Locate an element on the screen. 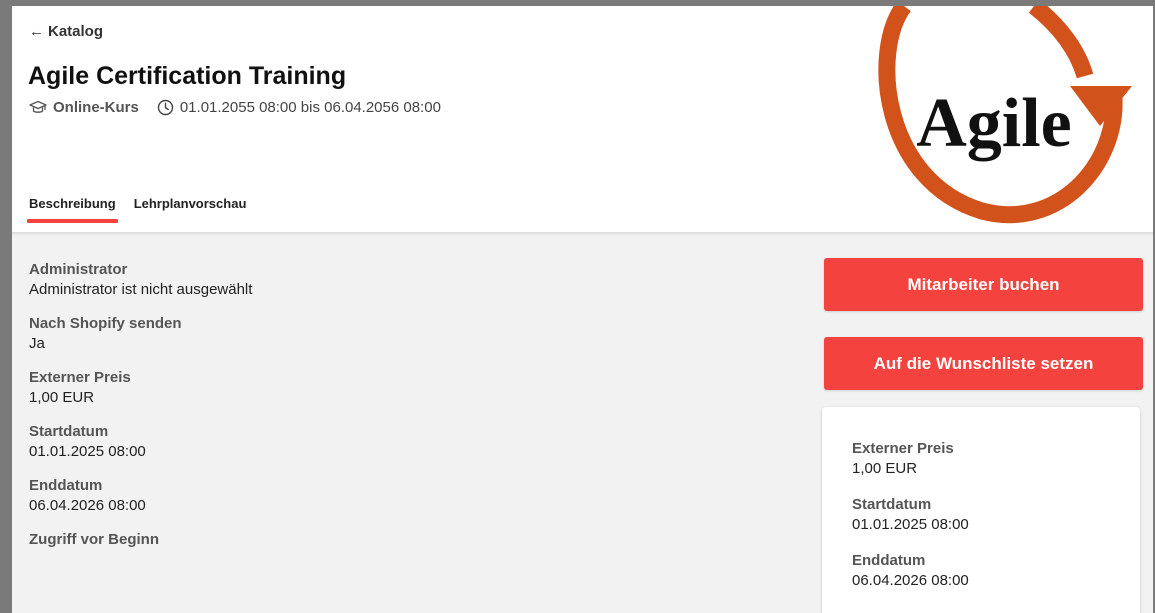  detail-shopify: Nach Shopify senden Ja is located at coordinates (379, 334).